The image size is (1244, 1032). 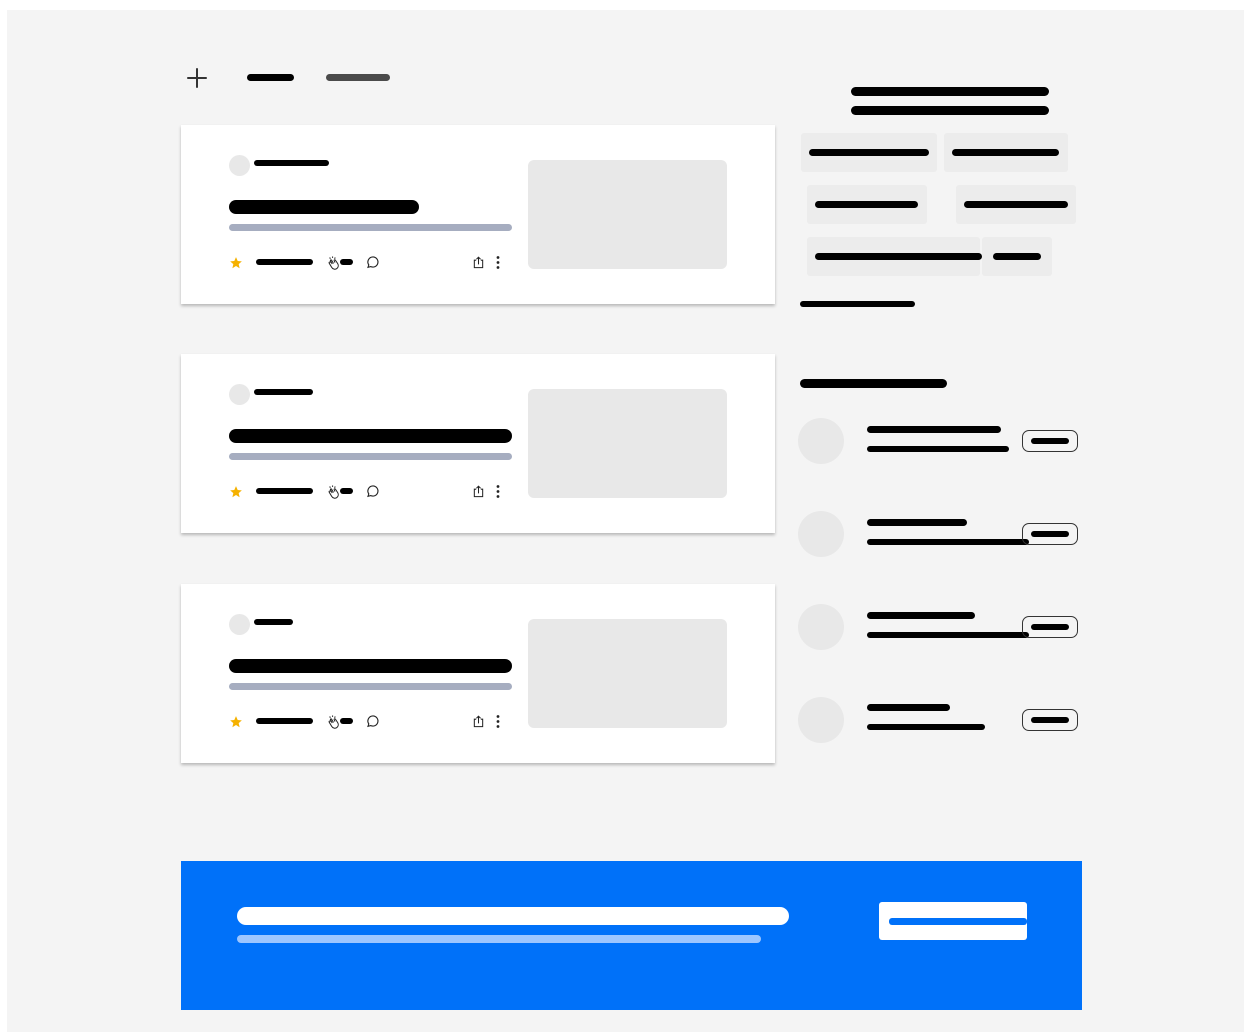 I want to click on banner-button, so click(x=953, y=921).